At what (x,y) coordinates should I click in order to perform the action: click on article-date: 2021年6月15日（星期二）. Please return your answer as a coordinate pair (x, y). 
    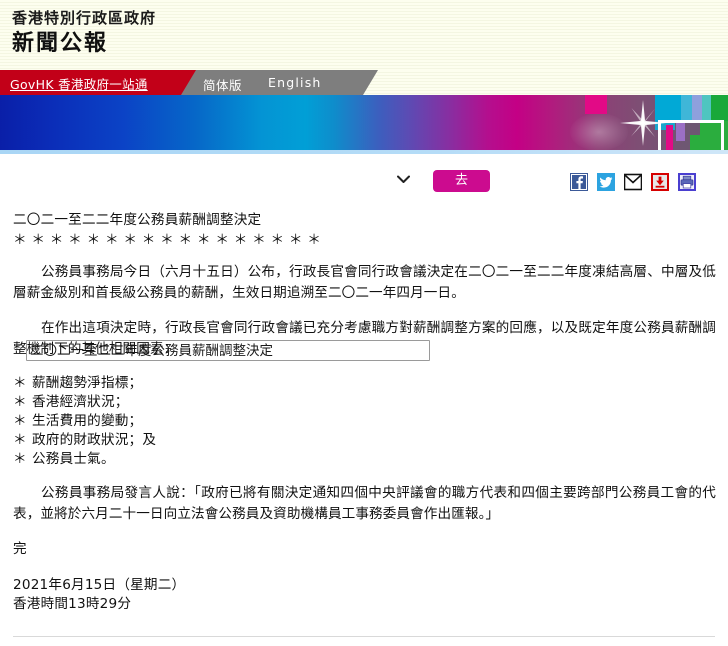
    Looking at the image, I should click on (99, 585).